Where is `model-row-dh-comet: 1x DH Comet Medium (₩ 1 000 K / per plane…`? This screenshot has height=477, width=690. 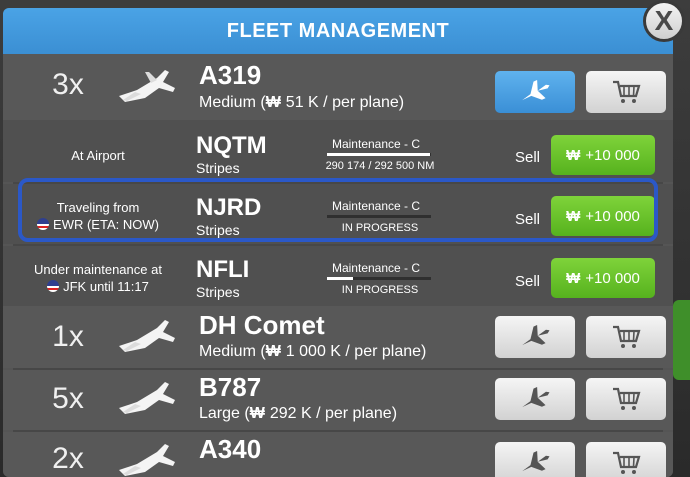 model-row-dh-comet: 1x DH Comet Medium (₩ 1 000 K / per plane… is located at coordinates (338, 337).